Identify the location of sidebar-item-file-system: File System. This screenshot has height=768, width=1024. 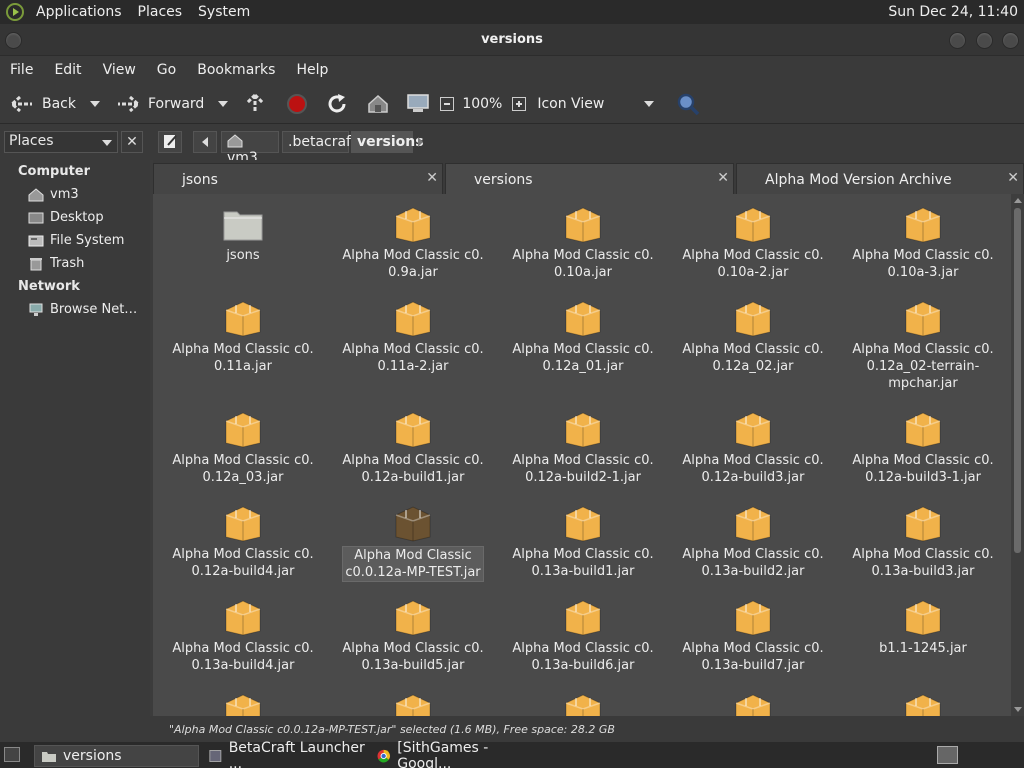
(75, 240).